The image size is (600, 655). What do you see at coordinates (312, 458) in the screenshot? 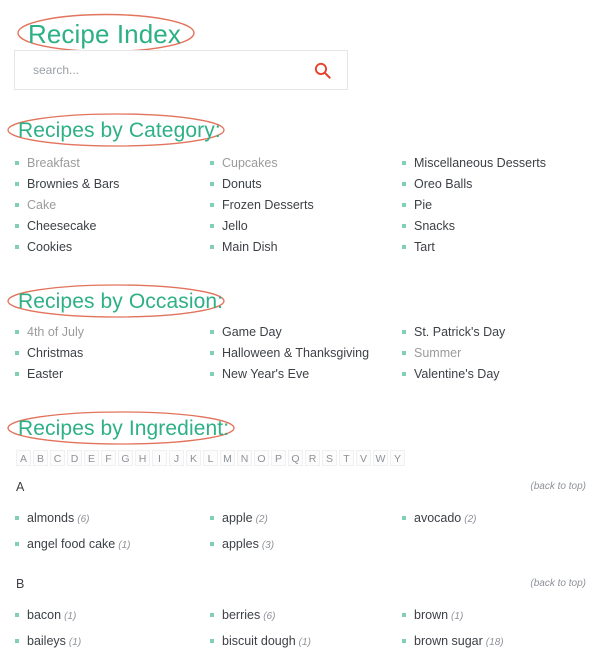
I see `alphabet-letter-r: R` at bounding box center [312, 458].